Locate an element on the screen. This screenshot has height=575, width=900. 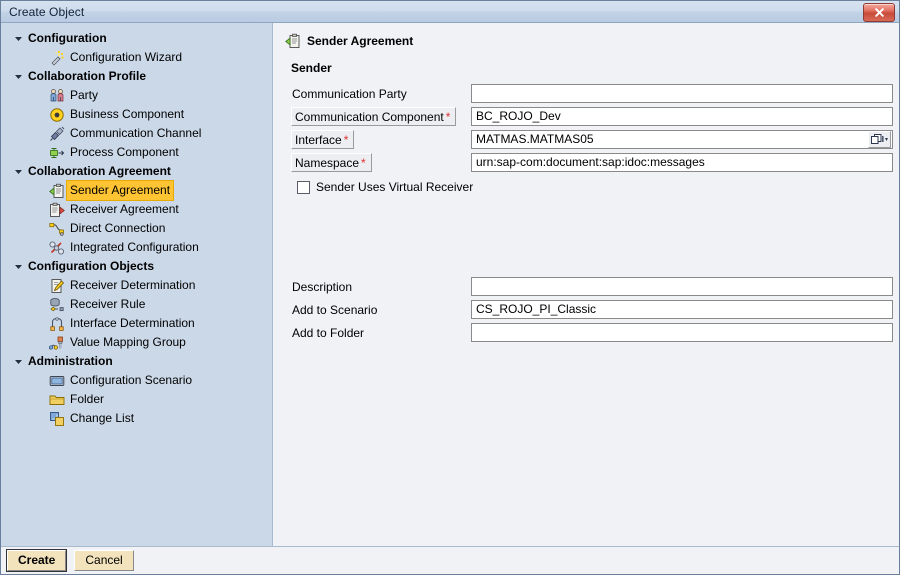
sidebar-item-direct-connection: Direct Connection is located at coordinates (136, 228).